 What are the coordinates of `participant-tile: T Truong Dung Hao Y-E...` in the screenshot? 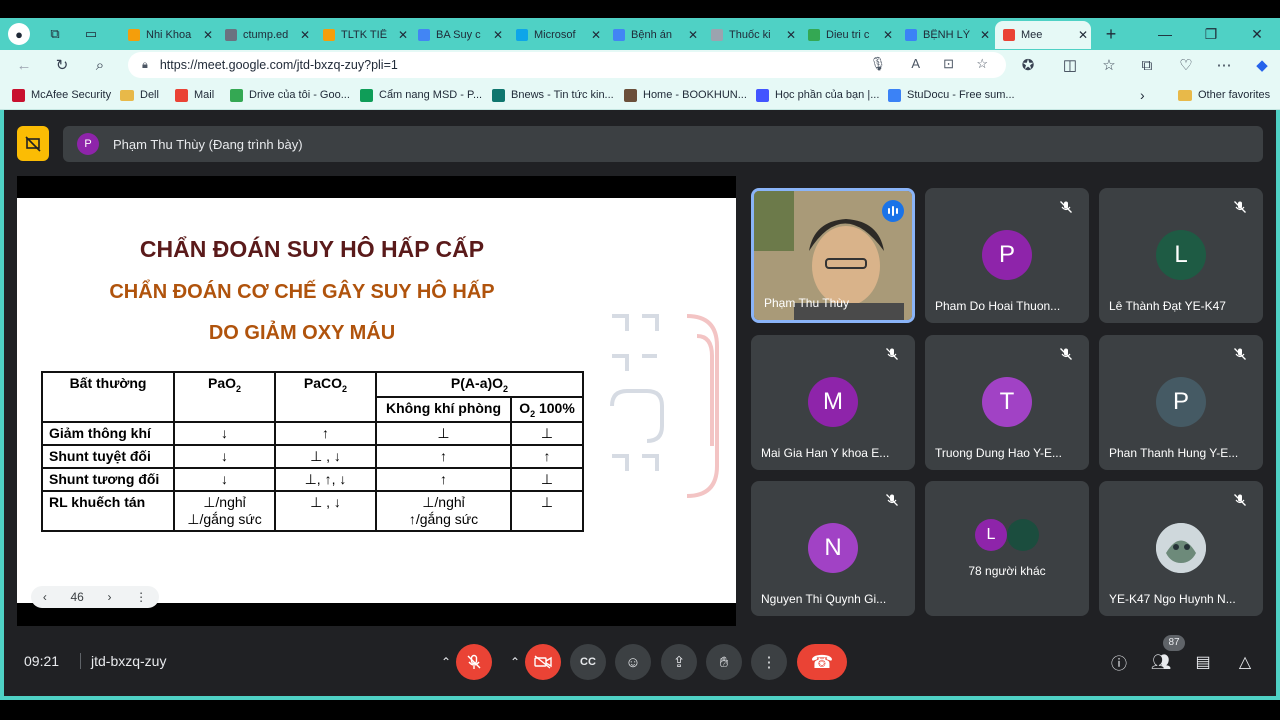 It's located at (1007, 402).